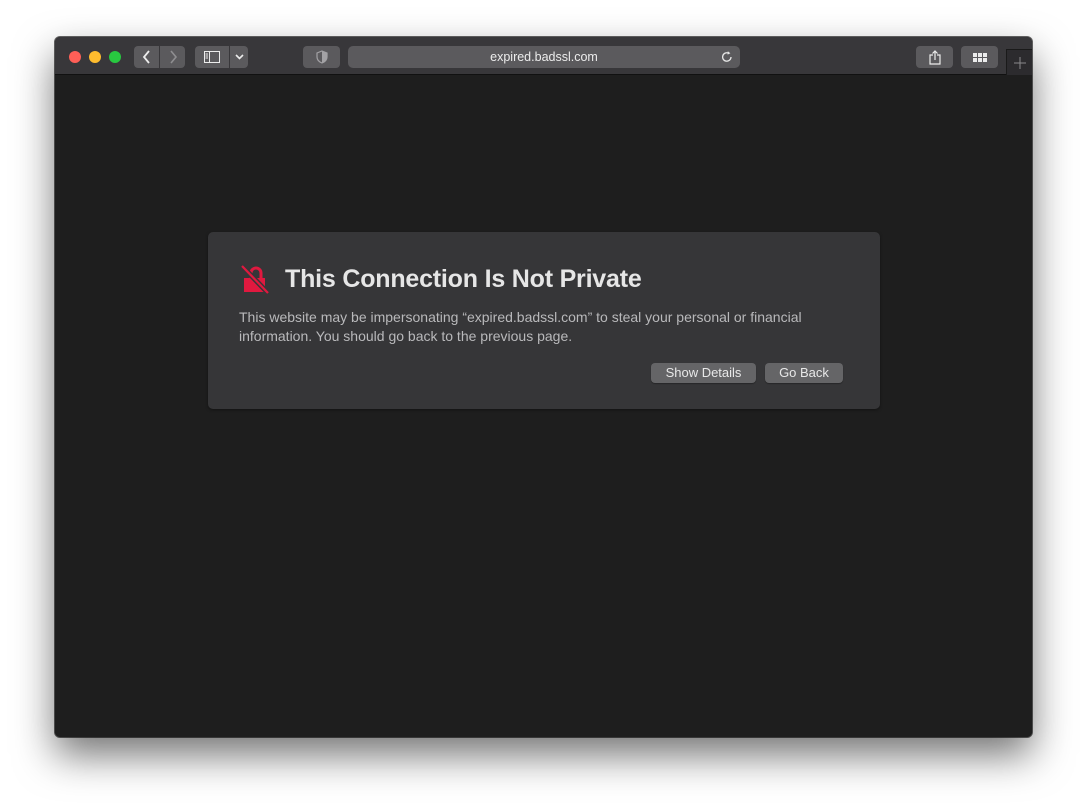 The image size is (1087, 810). Describe the element at coordinates (115, 57) in the screenshot. I see `maximize-window-button` at that location.